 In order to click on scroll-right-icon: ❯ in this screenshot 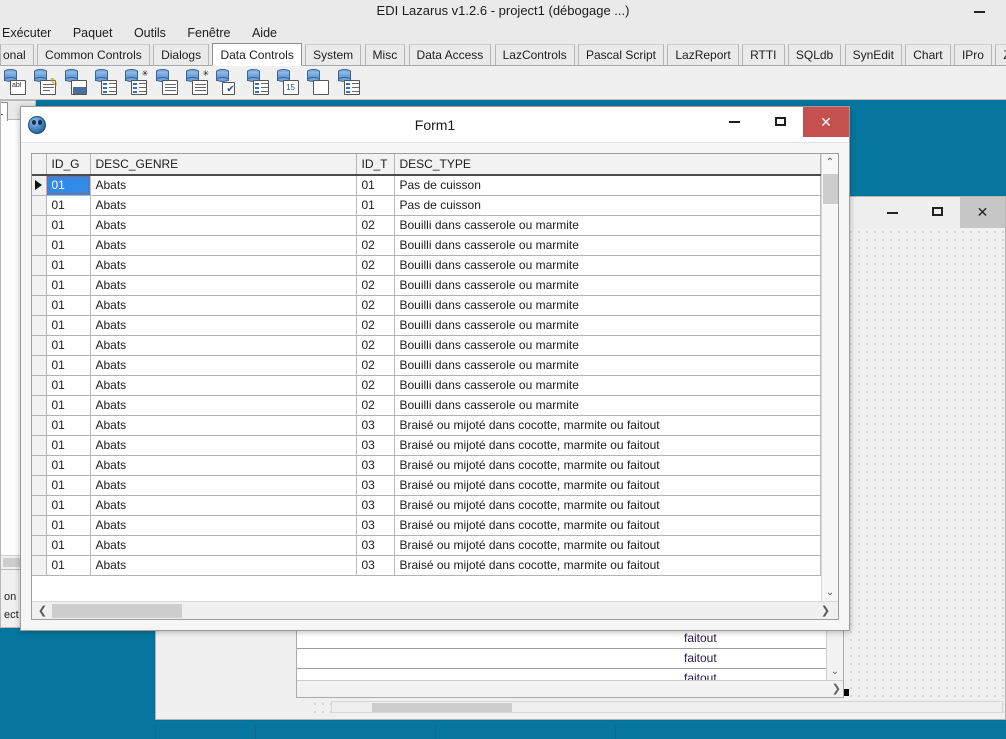, I will do `click(836, 689)`.